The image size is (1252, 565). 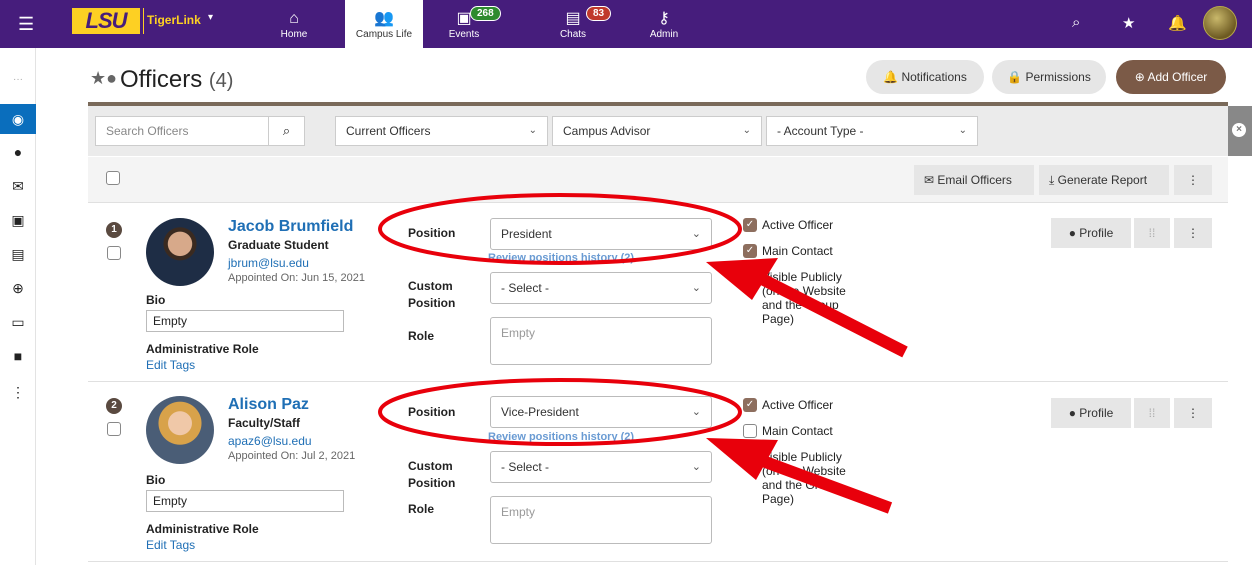 What do you see at coordinates (18, 356) in the screenshot?
I see `folder-icon: ■` at bounding box center [18, 356].